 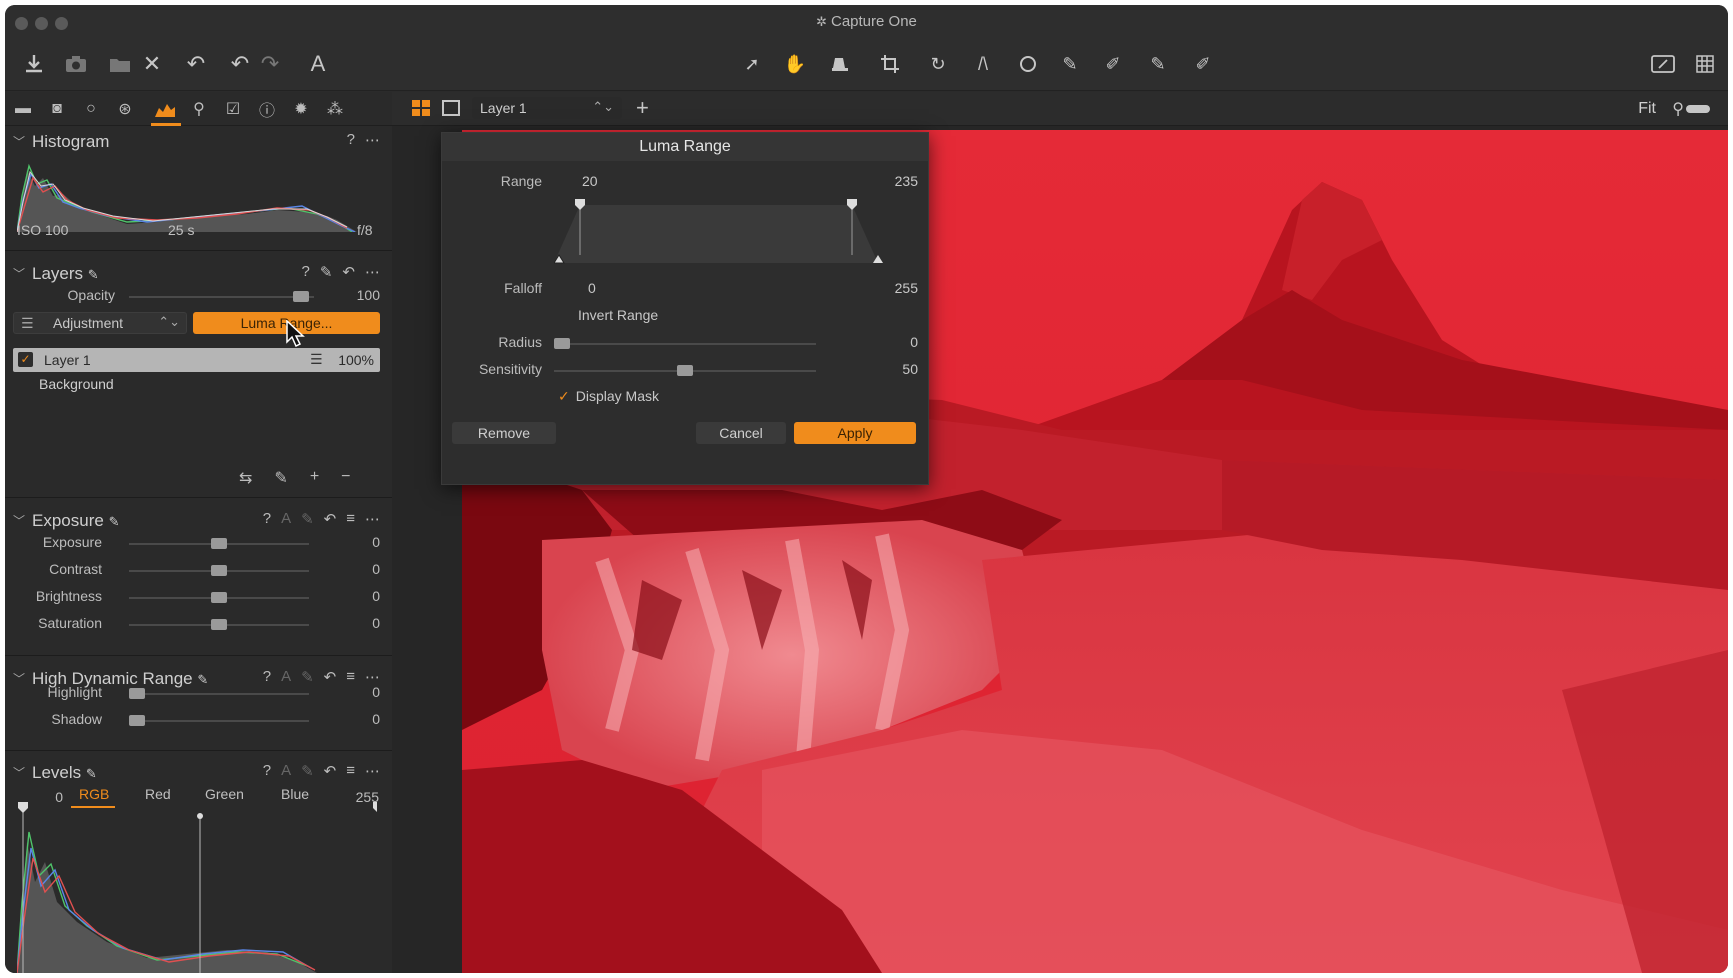 What do you see at coordinates (224, 794) in the screenshot?
I see `tab-green: Green` at bounding box center [224, 794].